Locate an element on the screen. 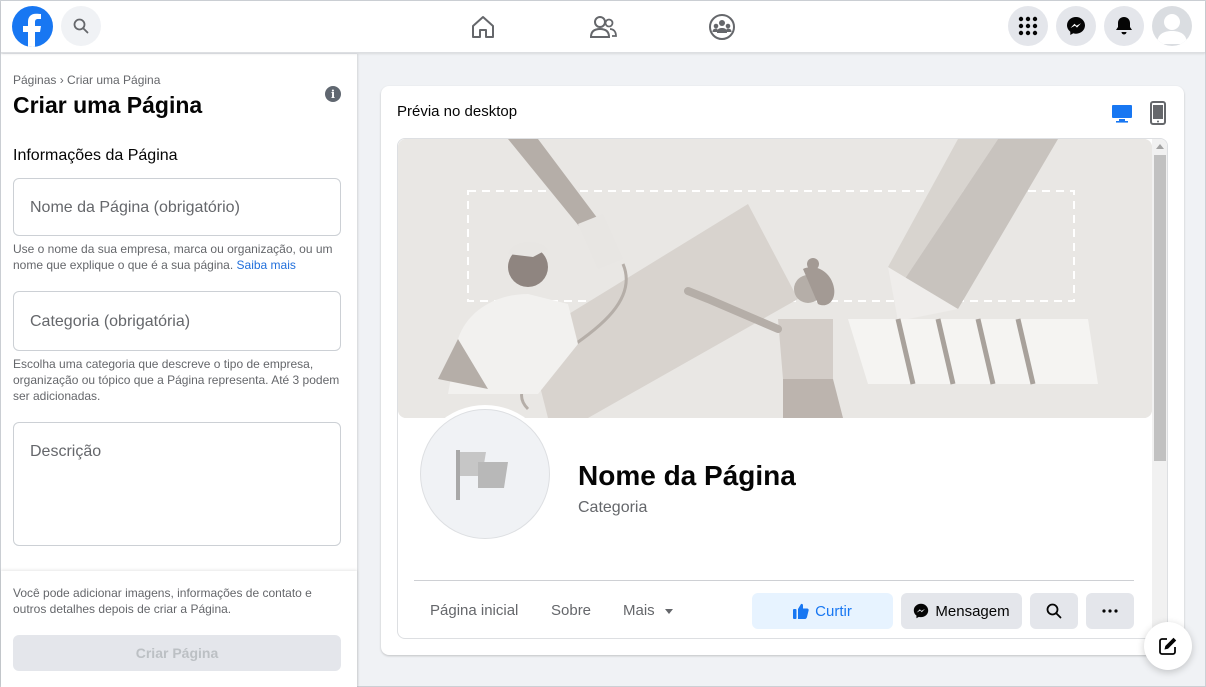 This screenshot has width=1206, height=687. groups-icon is located at coordinates (722, 27).